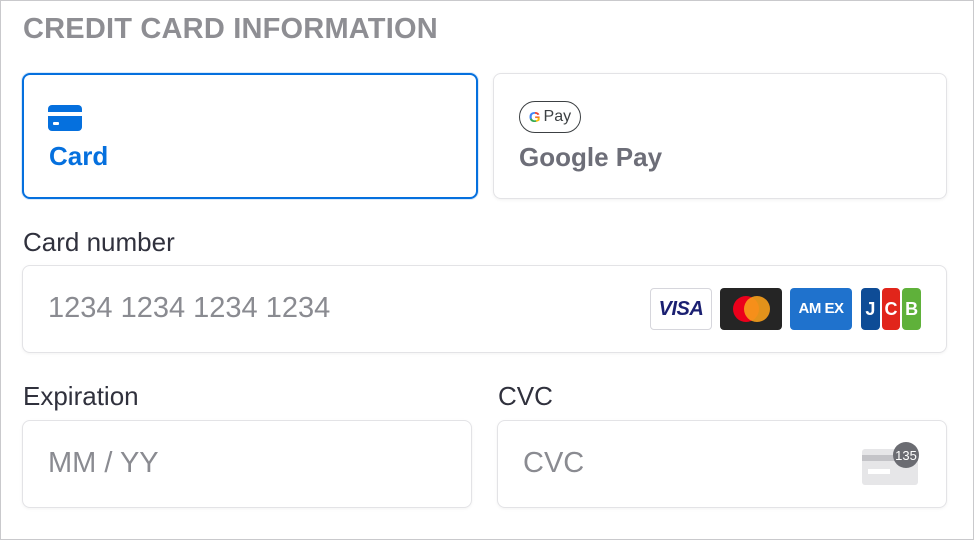 This screenshot has width=974, height=540. What do you see at coordinates (890, 463) in the screenshot?
I see `cvc-card-icon: 135` at bounding box center [890, 463].